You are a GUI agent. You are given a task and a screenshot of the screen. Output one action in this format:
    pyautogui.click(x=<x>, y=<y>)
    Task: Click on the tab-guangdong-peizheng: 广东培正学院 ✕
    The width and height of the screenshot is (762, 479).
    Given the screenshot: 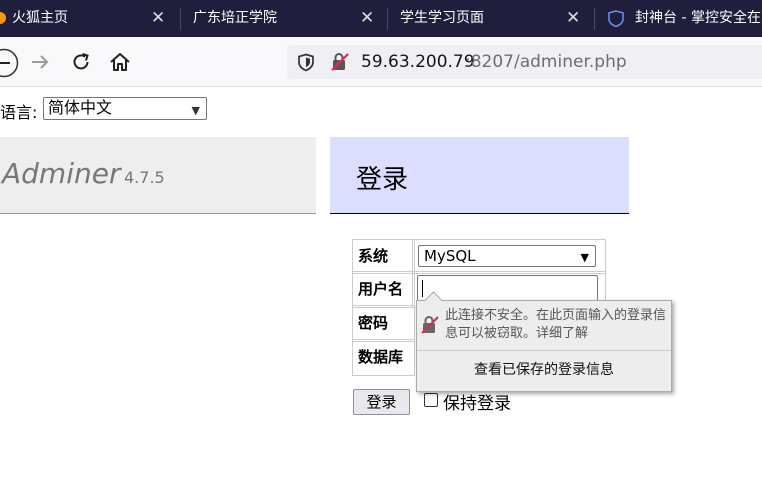 What is the action you would take?
    pyautogui.click(x=284, y=18)
    